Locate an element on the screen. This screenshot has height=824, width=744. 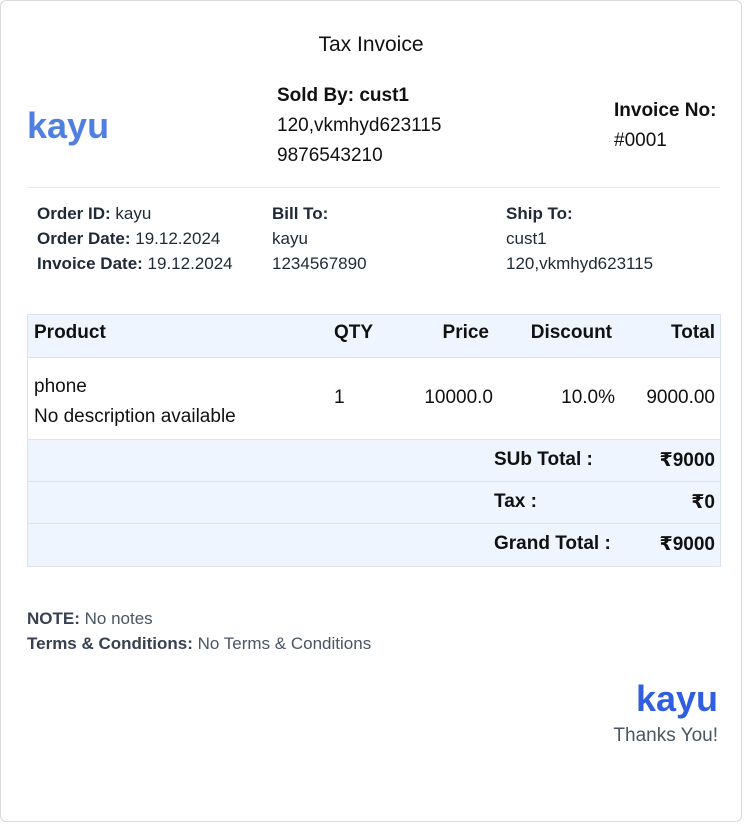
product-description: No description available is located at coordinates (135, 416).